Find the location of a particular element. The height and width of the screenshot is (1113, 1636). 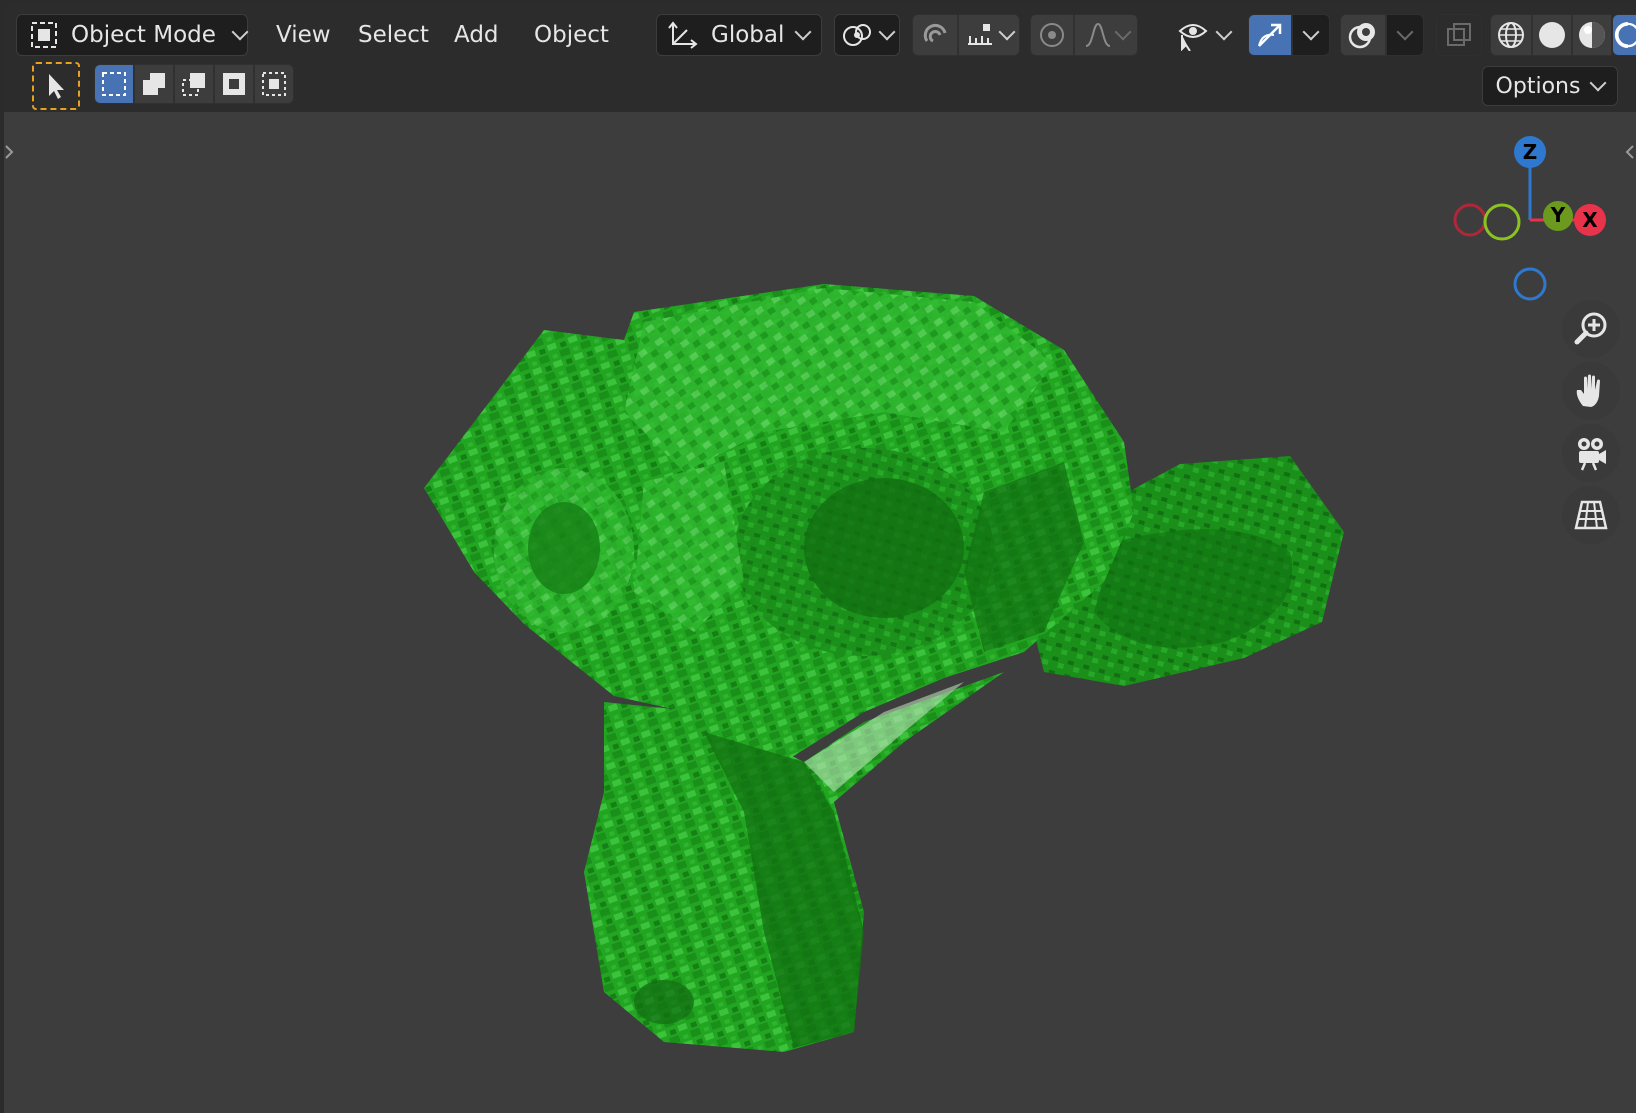

xray-icon is located at coordinates (1459, 34).